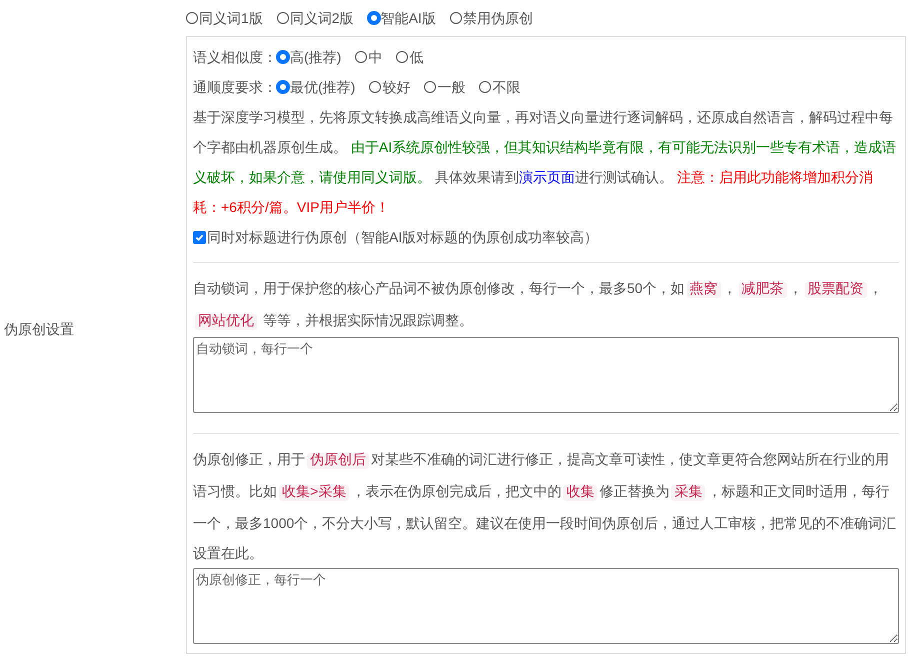 The image size is (911, 658). Describe the element at coordinates (491, 18) in the screenshot. I see `mode-option: 禁用伪原创` at that location.